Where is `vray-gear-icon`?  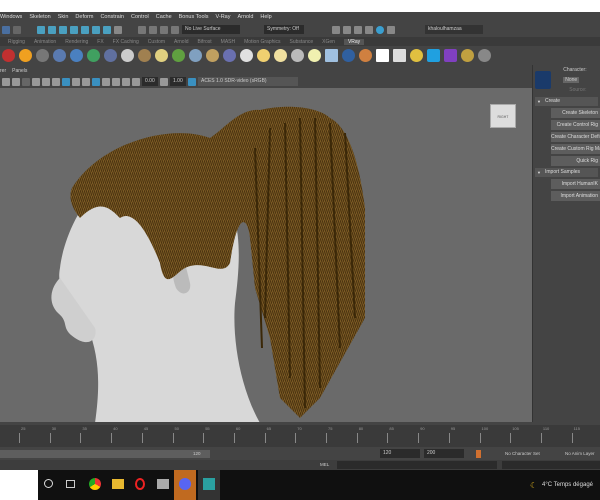
vray-gear-icon is located at coordinates (195, 55).